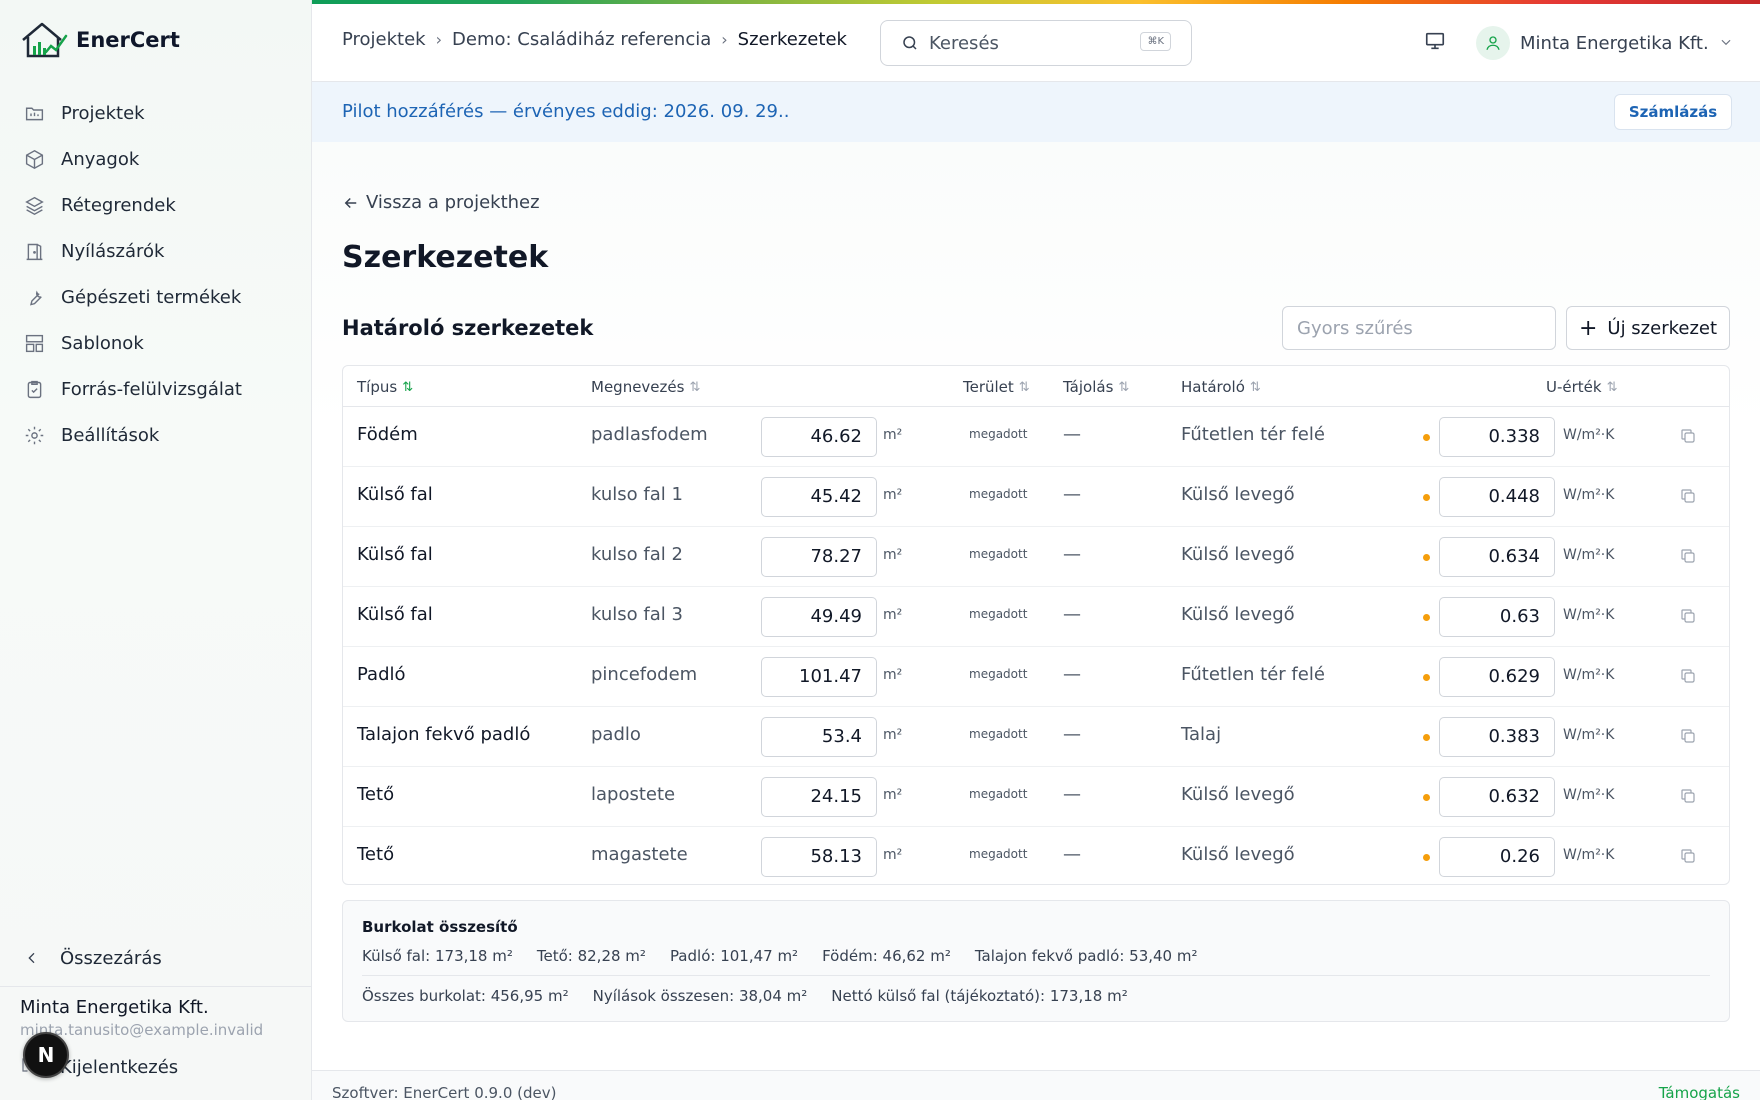 This screenshot has height=1100, width=1760. What do you see at coordinates (119, 1067) in the screenshot?
I see `logout-label: Kijelentkezés` at bounding box center [119, 1067].